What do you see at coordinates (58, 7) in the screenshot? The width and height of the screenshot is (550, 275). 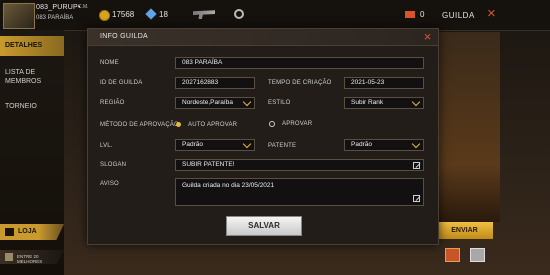 I see `player-name: 083_PURUP•` at bounding box center [58, 7].